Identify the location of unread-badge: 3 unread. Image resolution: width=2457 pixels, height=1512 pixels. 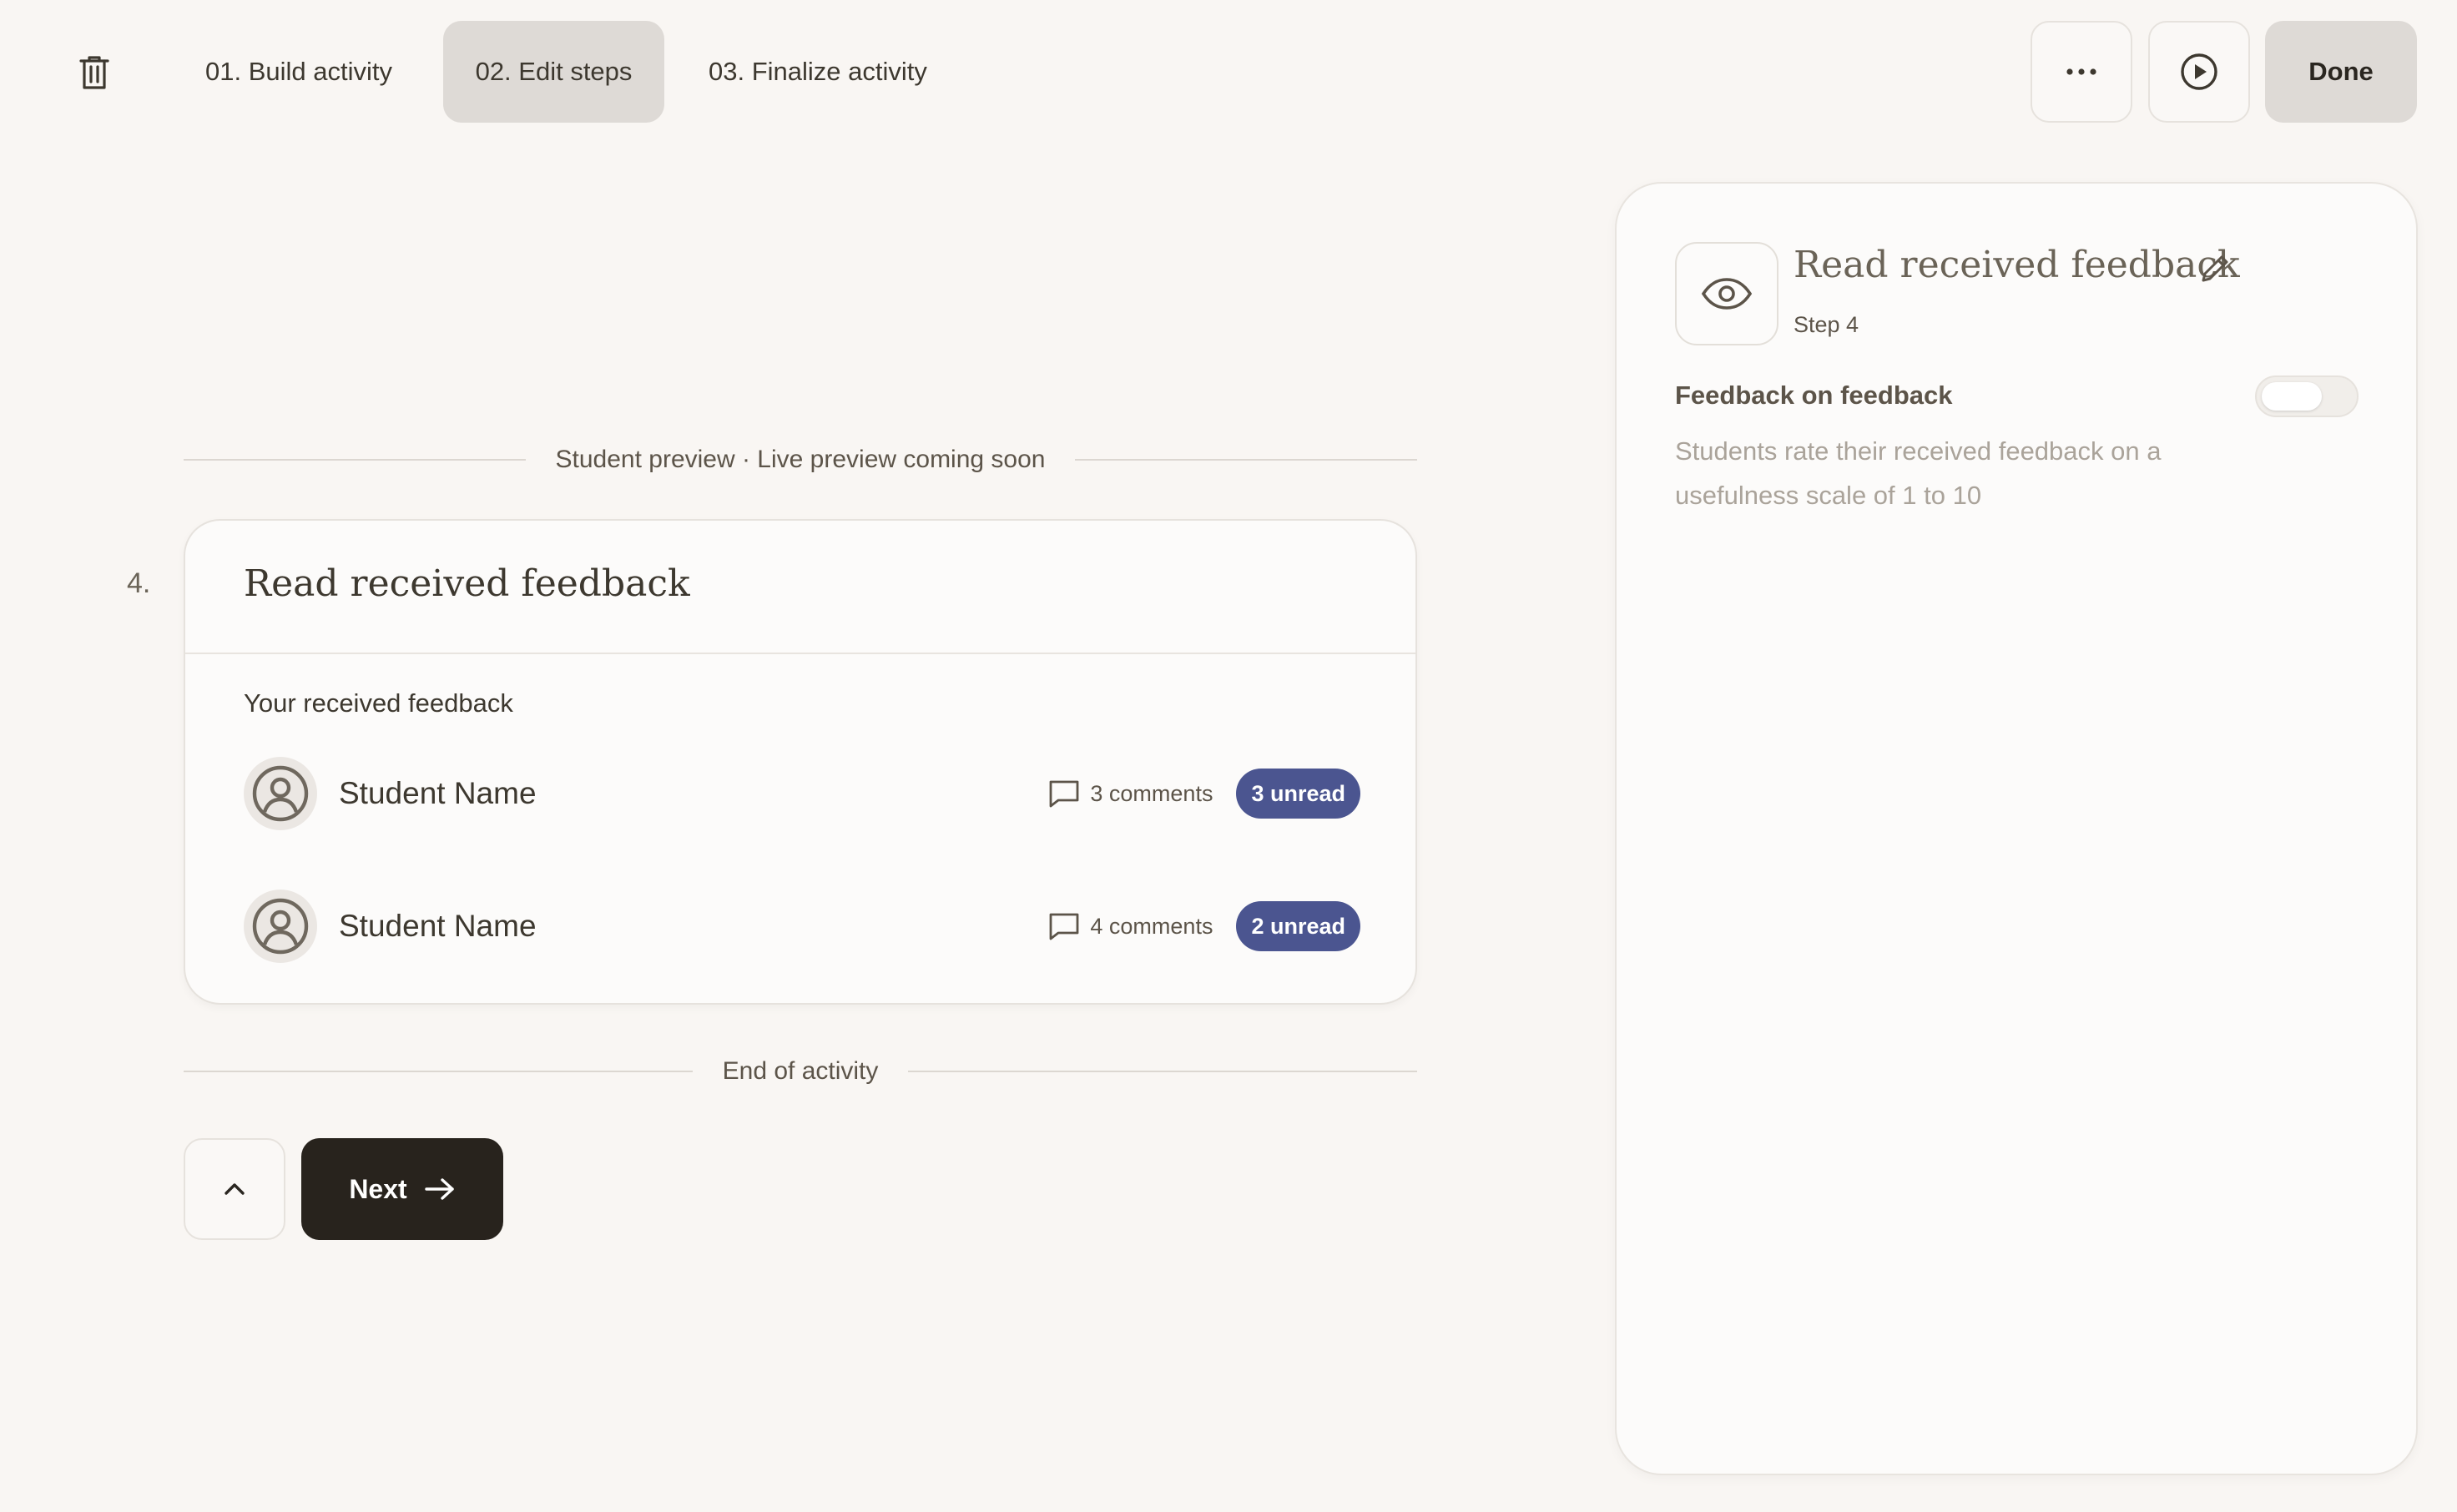
(1298, 794).